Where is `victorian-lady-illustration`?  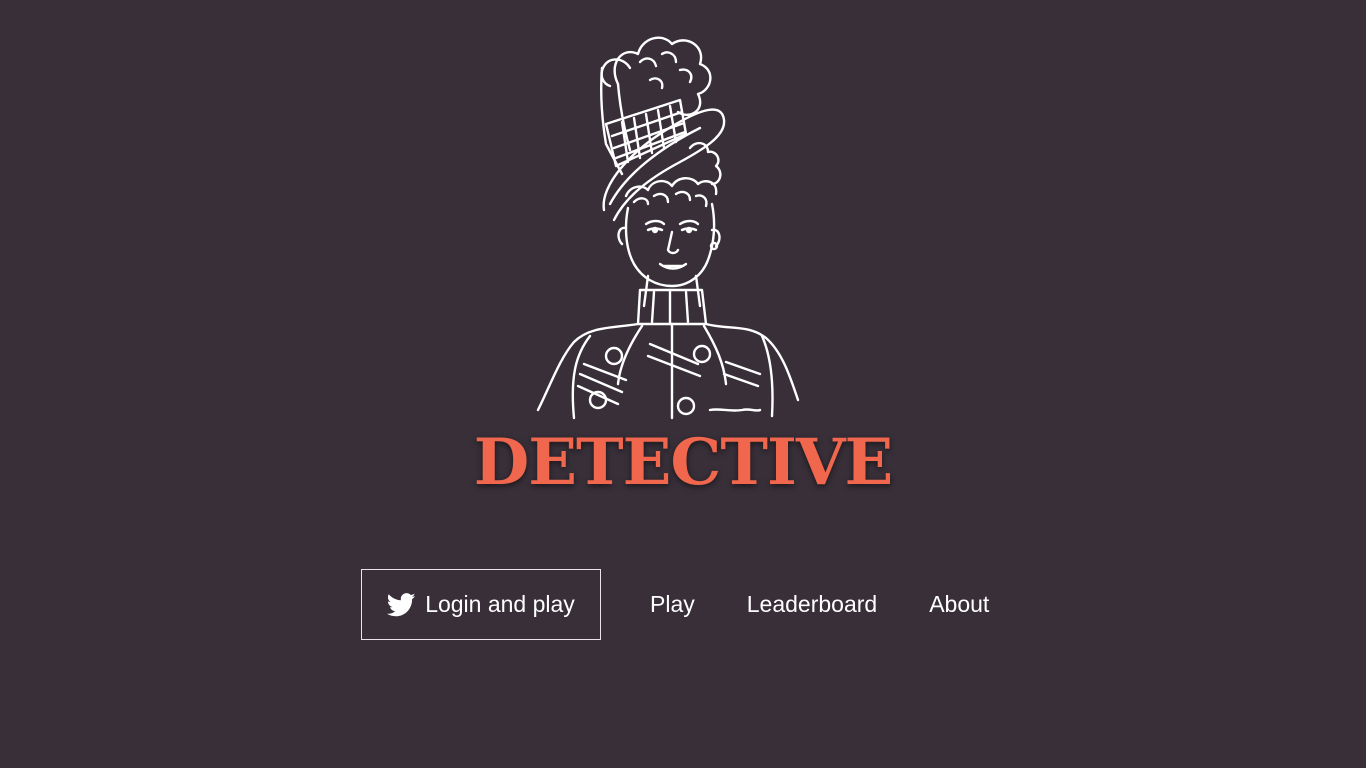 victorian-lady-illustration is located at coordinates (668, 228).